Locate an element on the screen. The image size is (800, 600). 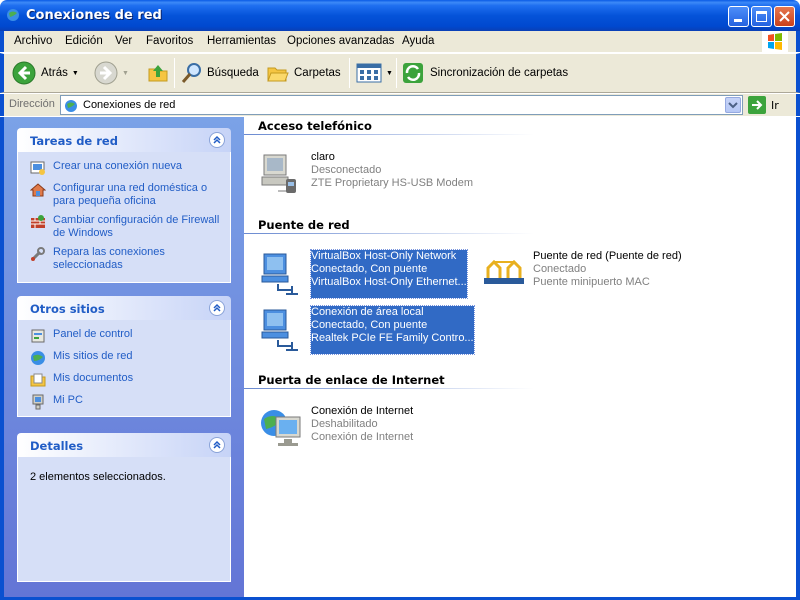
menu-favoritos: Favoritos is located at coordinates (169, 41).